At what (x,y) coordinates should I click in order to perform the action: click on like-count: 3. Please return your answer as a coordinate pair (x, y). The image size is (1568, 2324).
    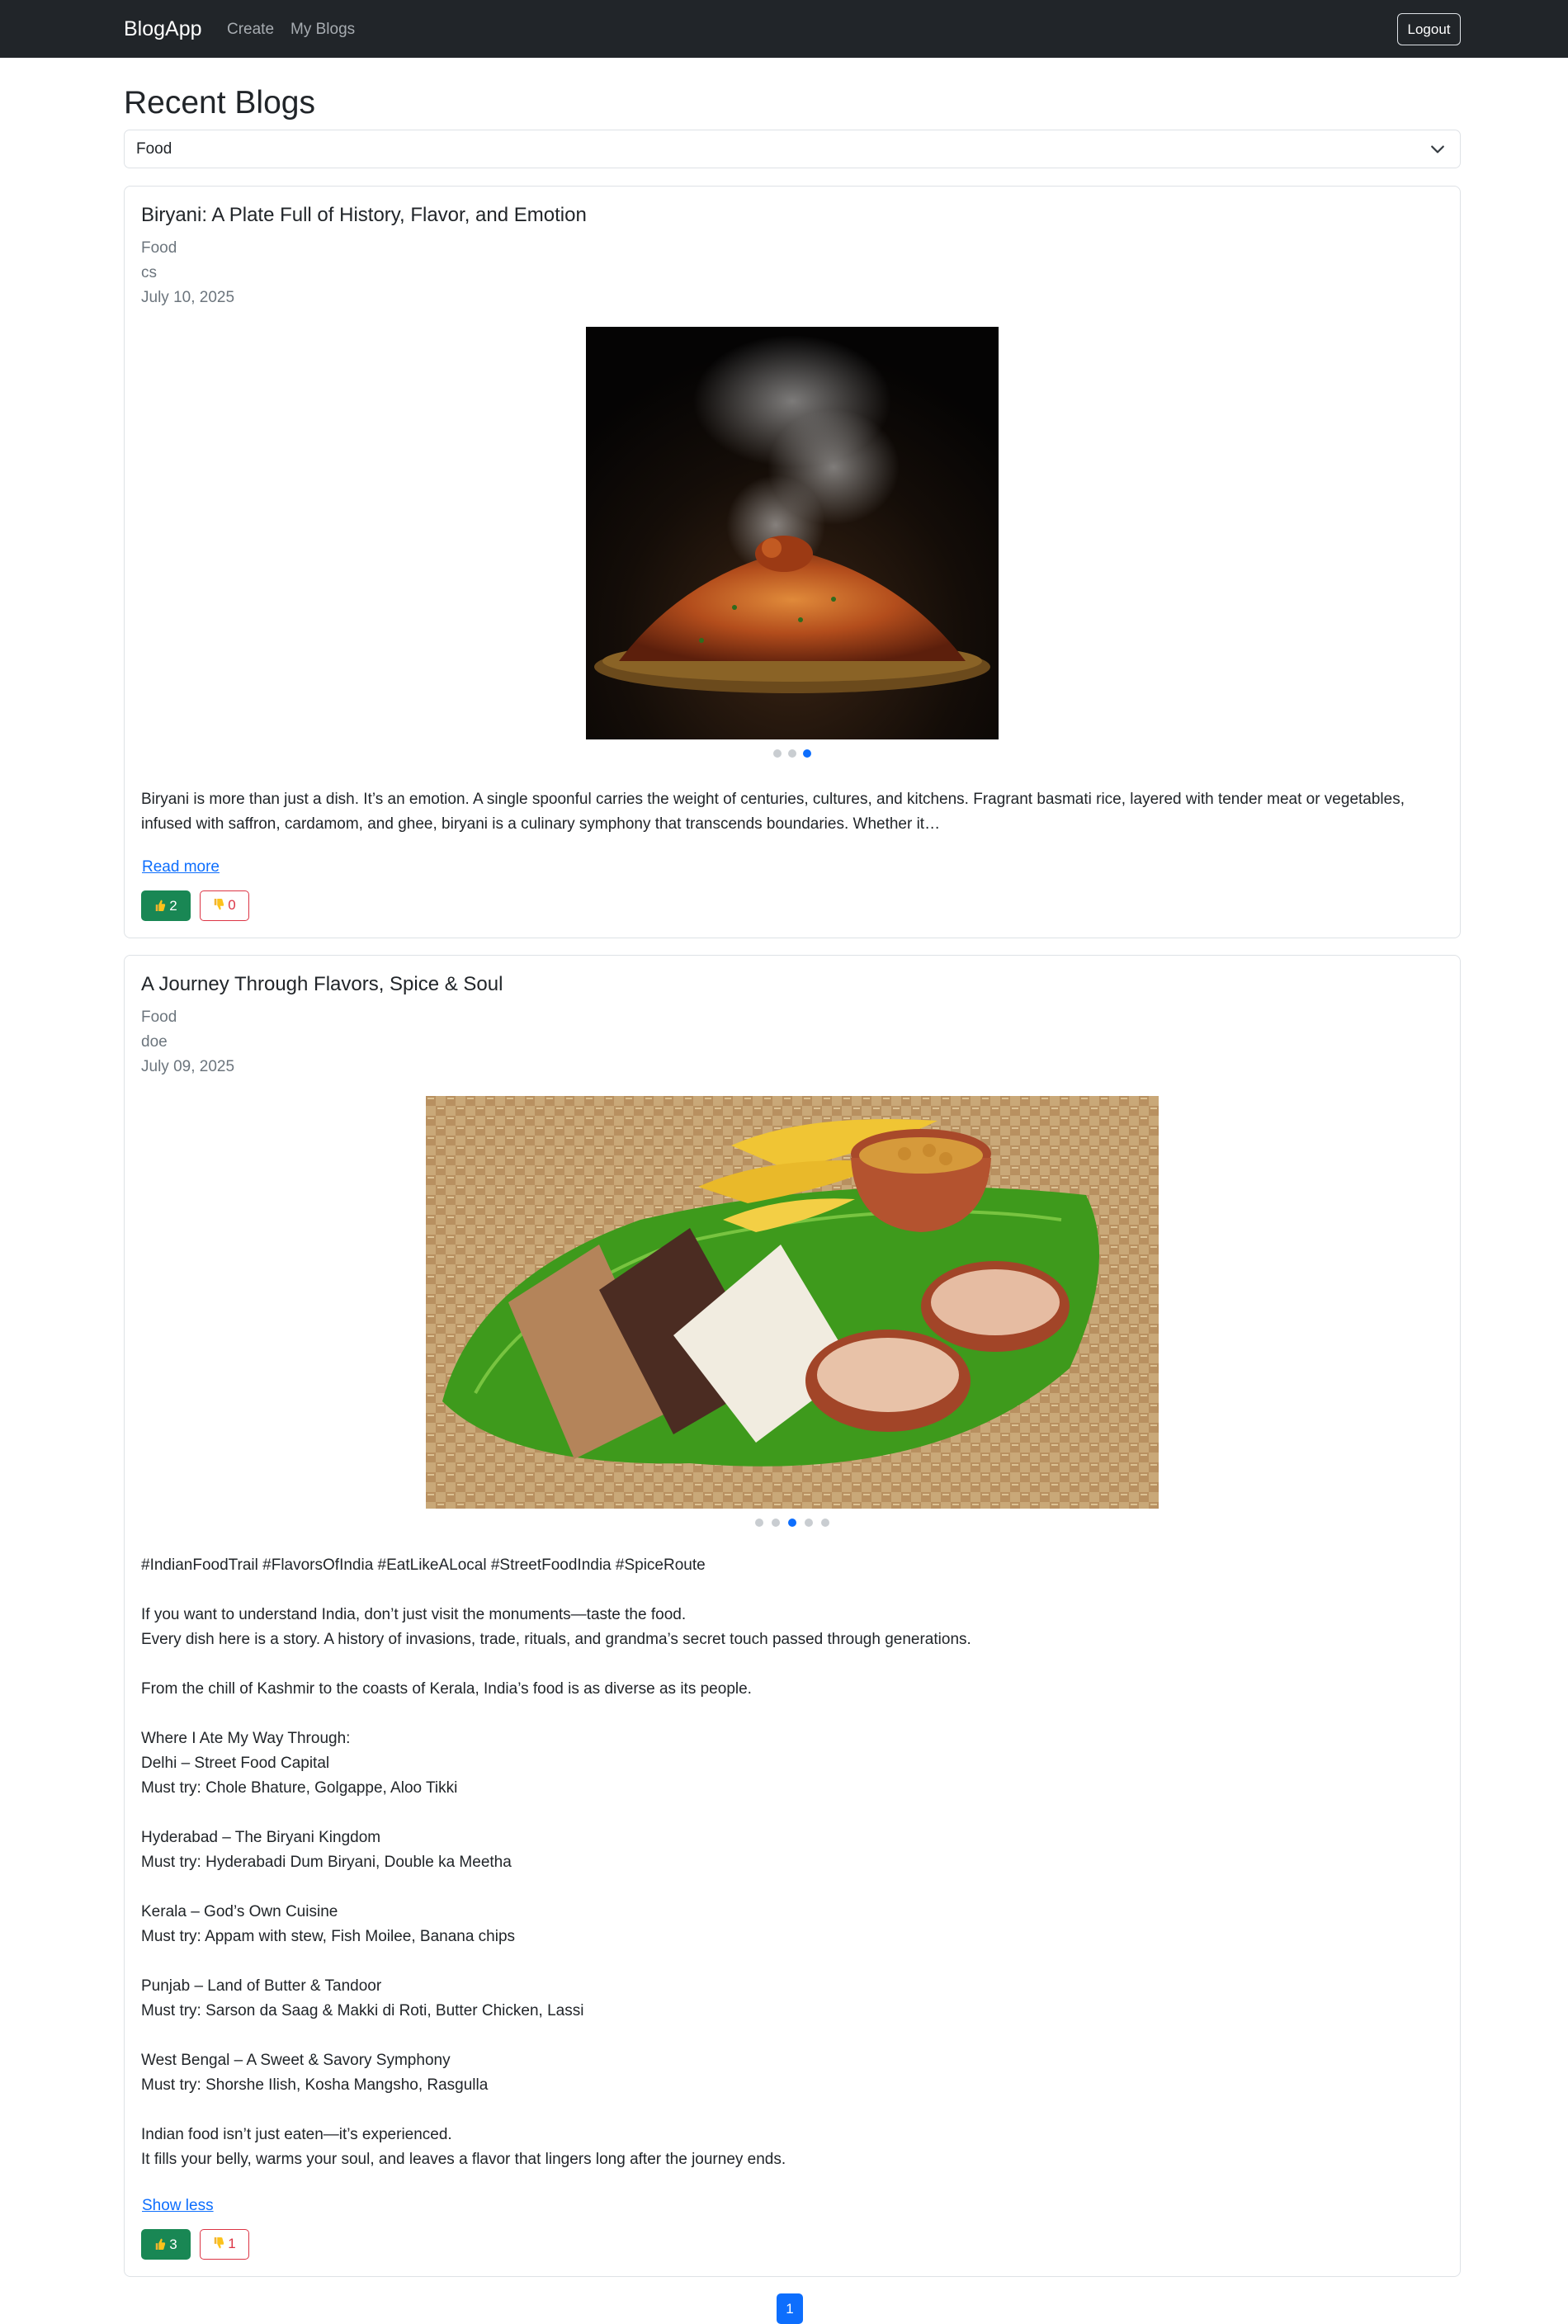
    Looking at the image, I should click on (173, 2244).